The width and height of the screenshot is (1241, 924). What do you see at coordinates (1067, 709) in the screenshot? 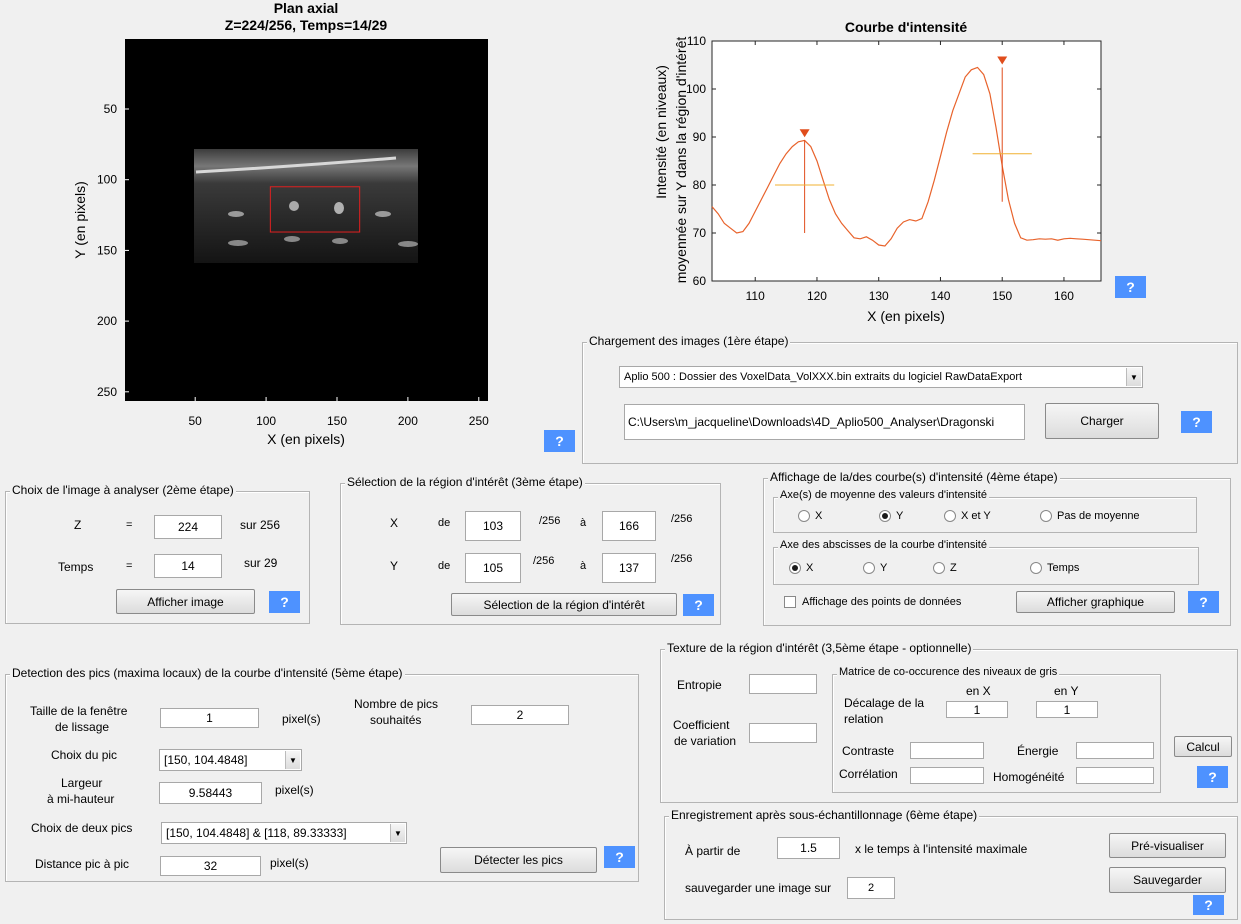
I see `decalage-y-input: 1` at bounding box center [1067, 709].